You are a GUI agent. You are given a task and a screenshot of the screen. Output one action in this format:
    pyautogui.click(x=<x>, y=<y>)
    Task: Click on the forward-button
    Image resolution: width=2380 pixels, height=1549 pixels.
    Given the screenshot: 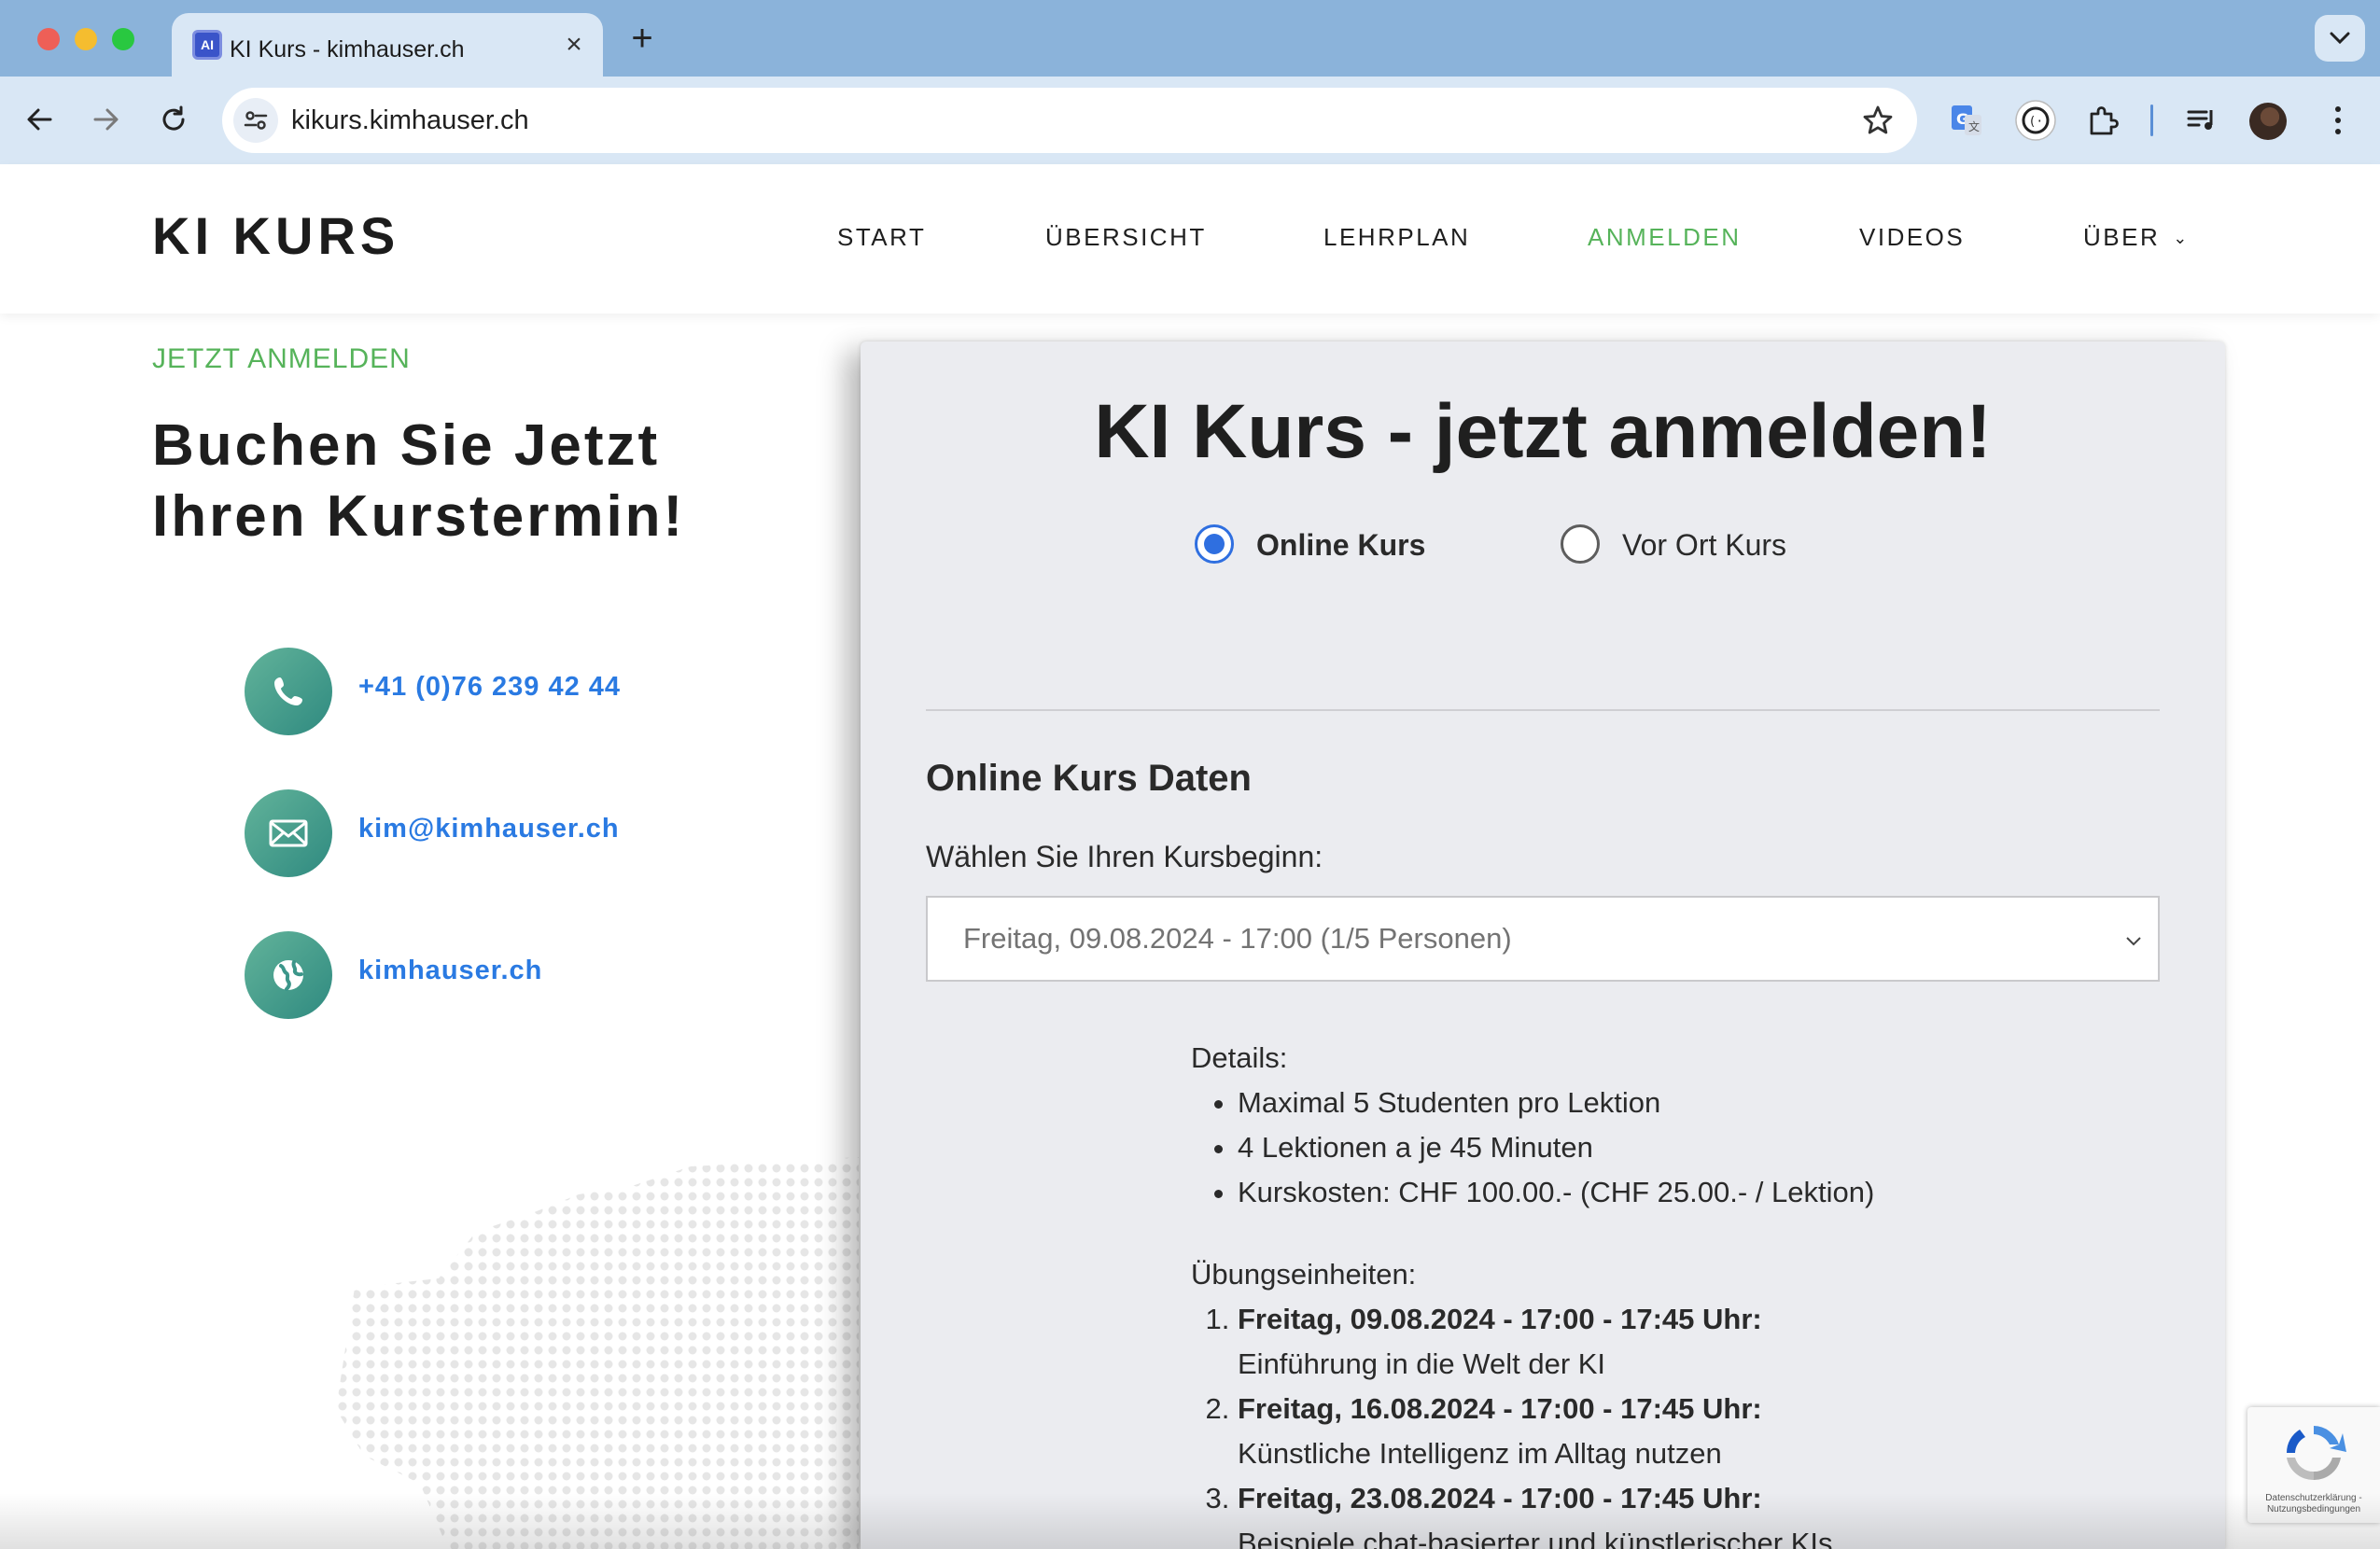 What is the action you would take?
    pyautogui.click(x=106, y=119)
    